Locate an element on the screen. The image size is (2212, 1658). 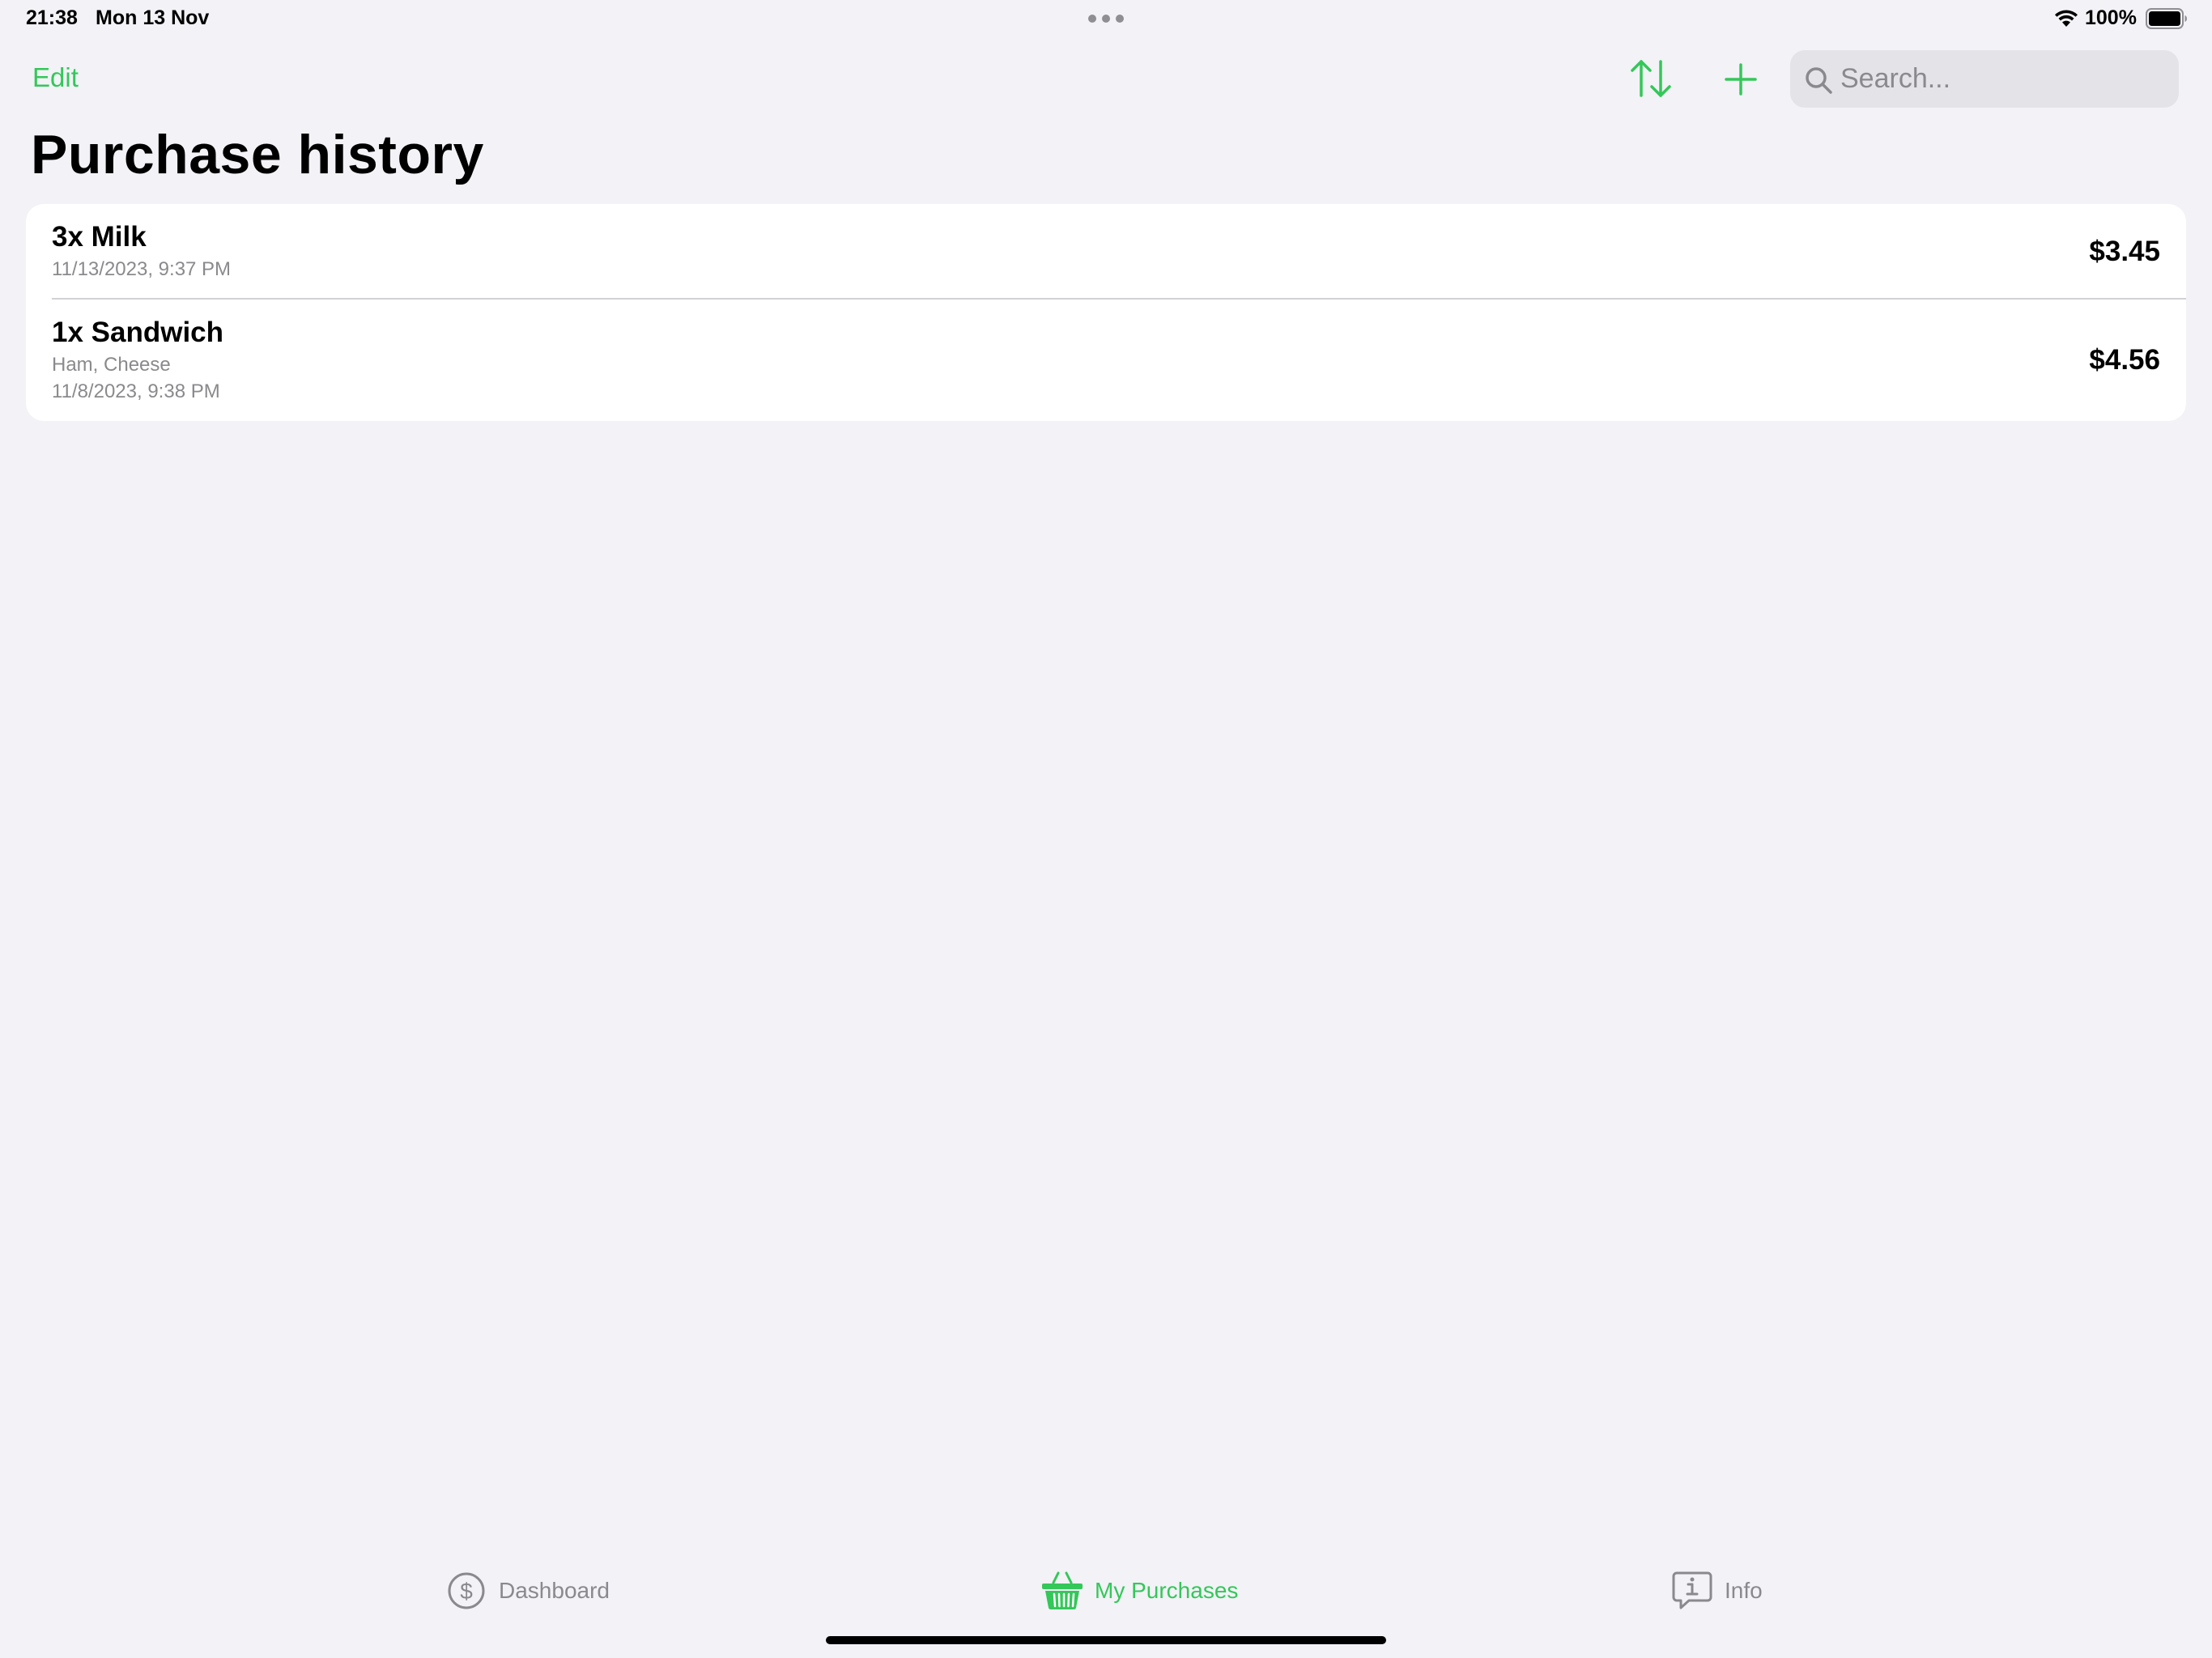
purchase-date: 11/13/2023, 9:37 PM is located at coordinates (142, 269).